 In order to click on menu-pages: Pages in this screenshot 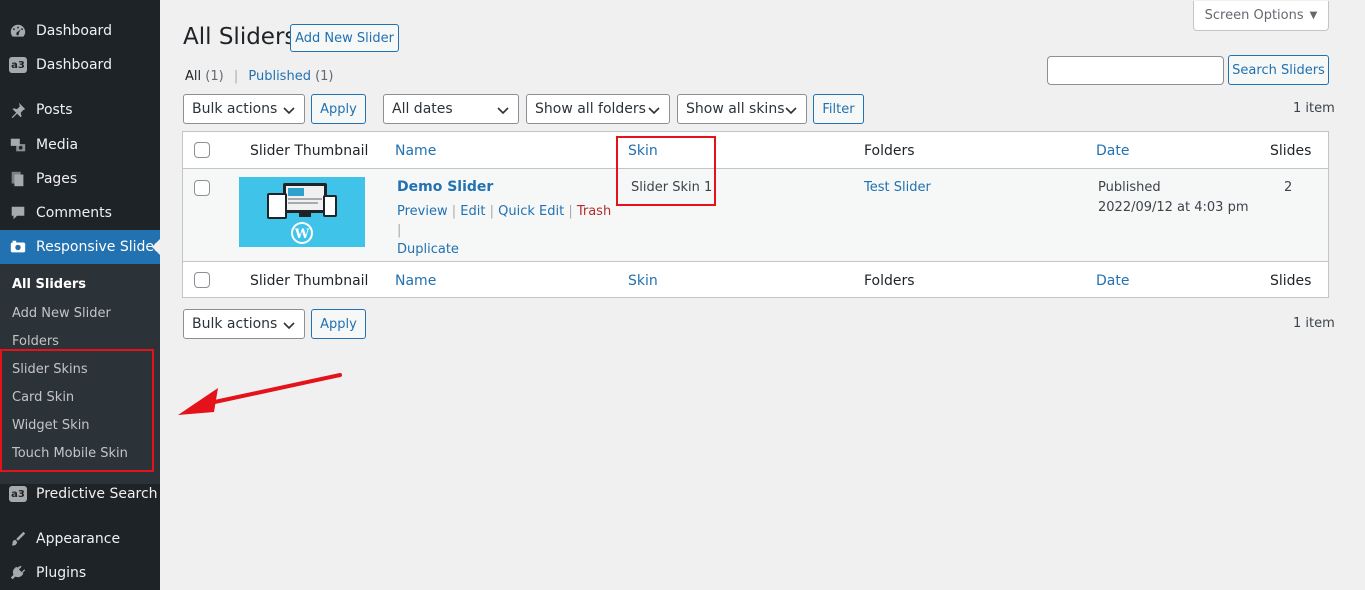, I will do `click(80, 179)`.